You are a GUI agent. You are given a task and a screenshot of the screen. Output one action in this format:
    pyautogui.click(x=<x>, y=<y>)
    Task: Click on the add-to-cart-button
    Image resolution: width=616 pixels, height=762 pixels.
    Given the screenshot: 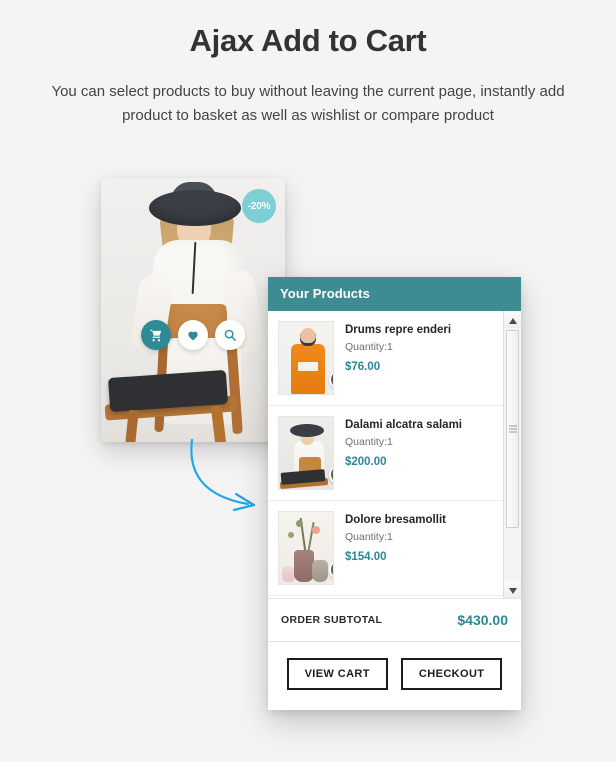 What is the action you would take?
    pyautogui.click(x=156, y=335)
    